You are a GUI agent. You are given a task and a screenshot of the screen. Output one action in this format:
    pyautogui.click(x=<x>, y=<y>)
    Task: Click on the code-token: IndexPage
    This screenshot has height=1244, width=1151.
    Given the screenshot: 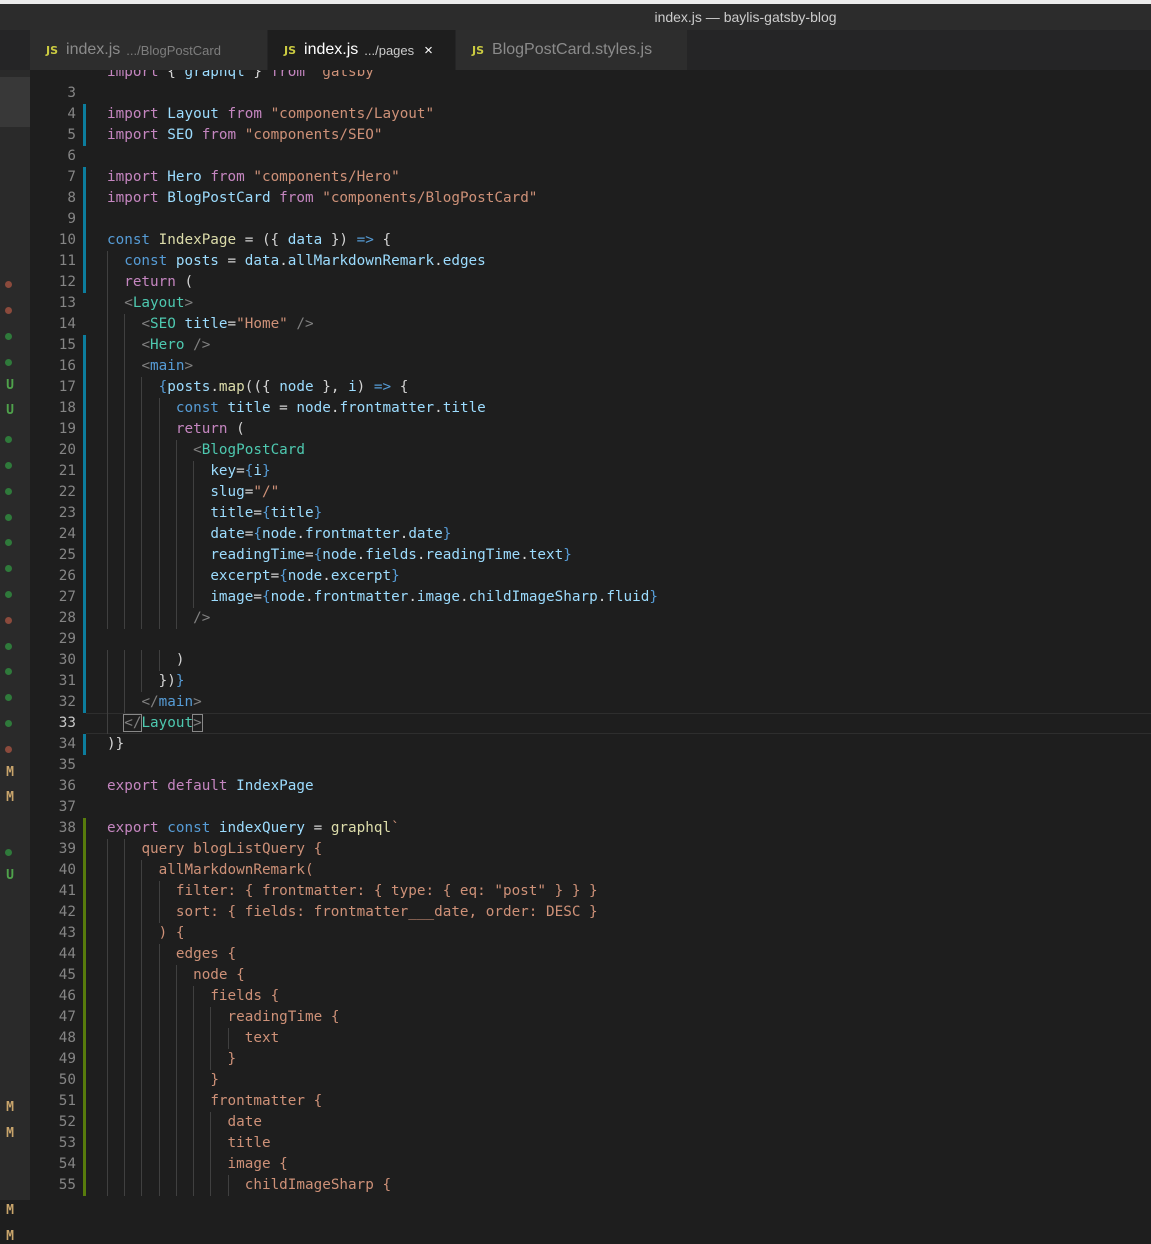 What is the action you would take?
    pyautogui.click(x=275, y=786)
    